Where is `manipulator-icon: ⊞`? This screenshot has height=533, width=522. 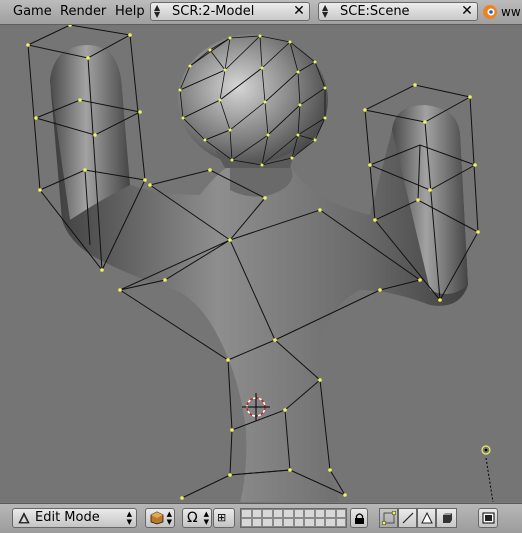
manipulator-icon: ⊞ is located at coordinates (222, 517).